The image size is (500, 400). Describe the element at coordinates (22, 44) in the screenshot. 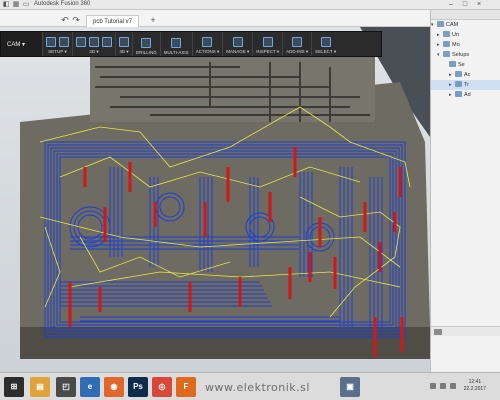

I see `workspace-switcher: CAM ▾` at that location.